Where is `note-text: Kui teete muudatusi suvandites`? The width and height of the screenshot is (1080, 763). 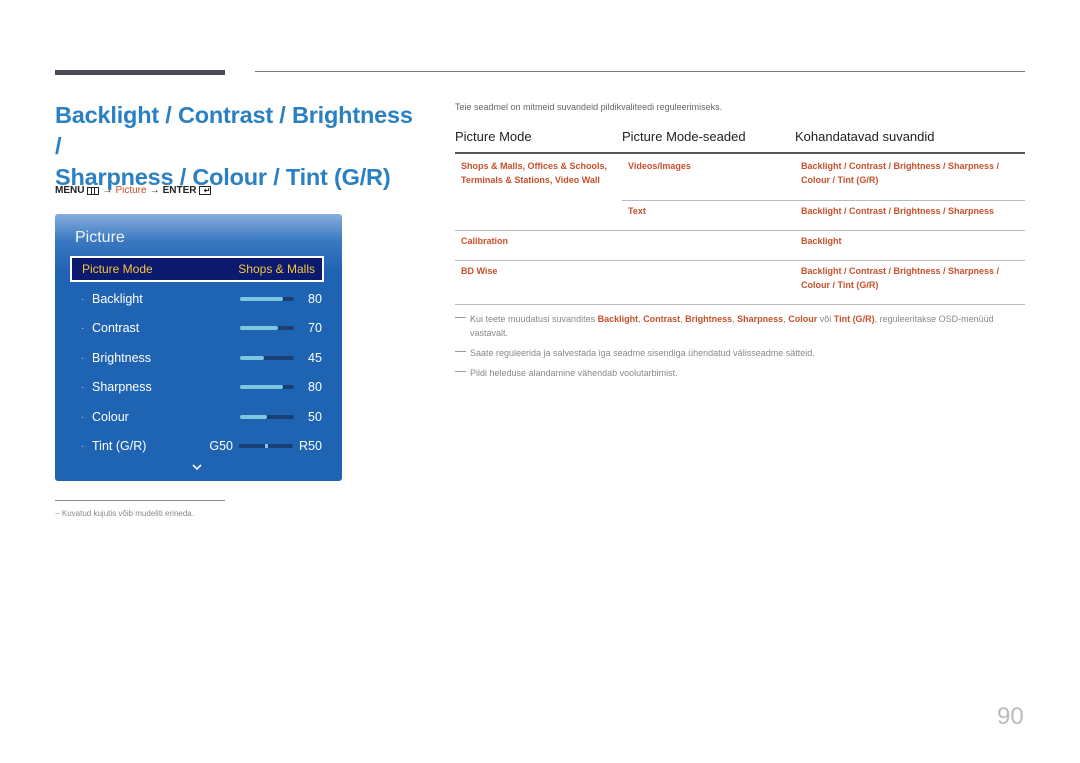
note-text: Kui teete muudatusi suvandites is located at coordinates (534, 319).